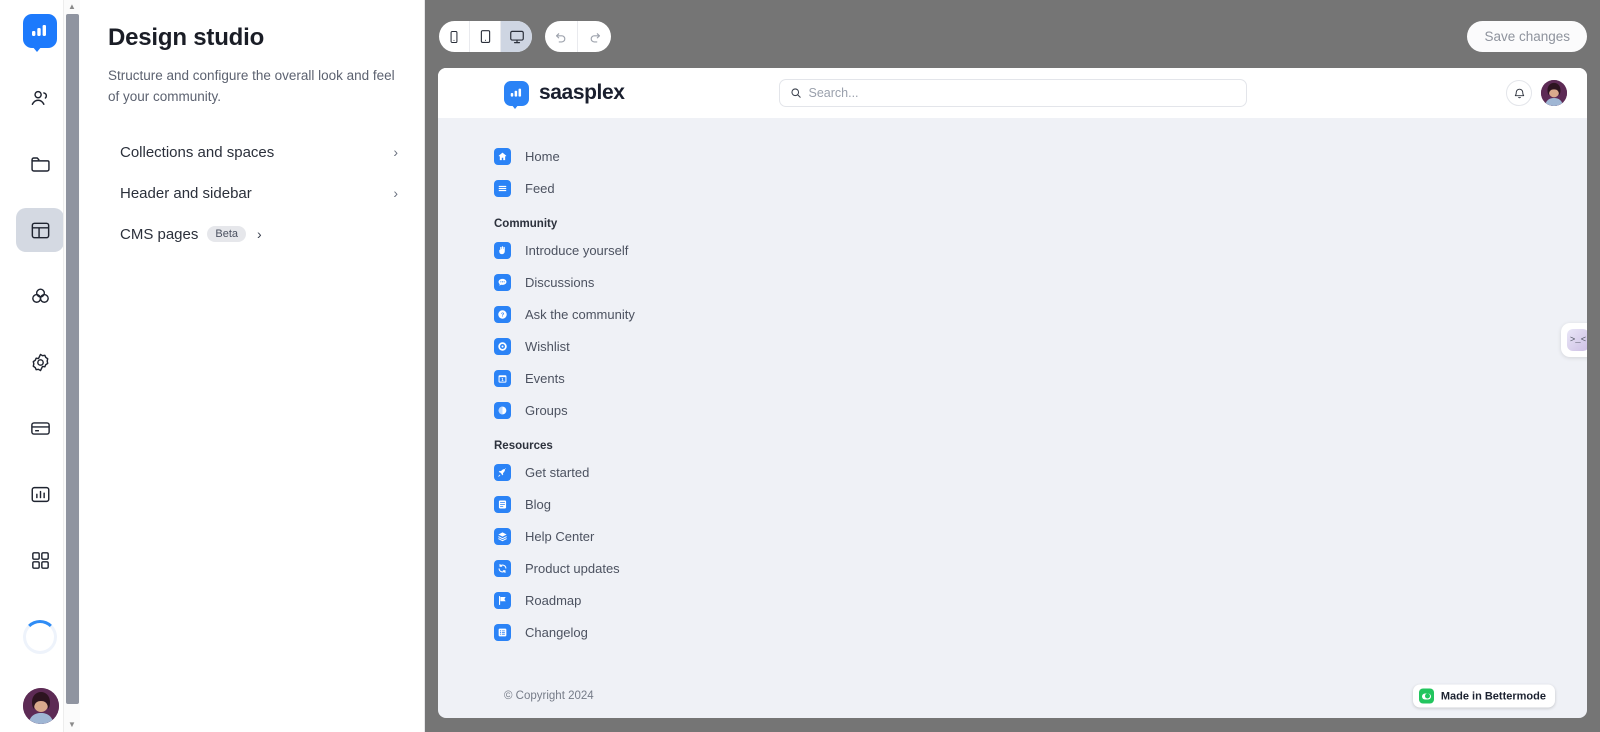  I want to click on panel-item-header-and-sidebar: Header and sidebar ›, so click(254, 193).